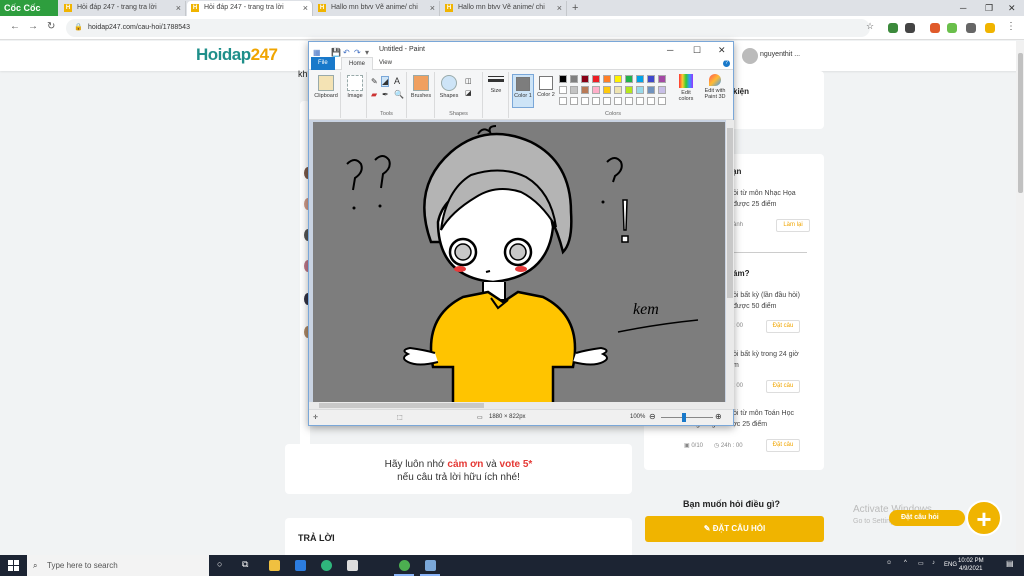  What do you see at coordinates (921, 563) in the screenshot?
I see `network-icon: ▭` at bounding box center [921, 563].